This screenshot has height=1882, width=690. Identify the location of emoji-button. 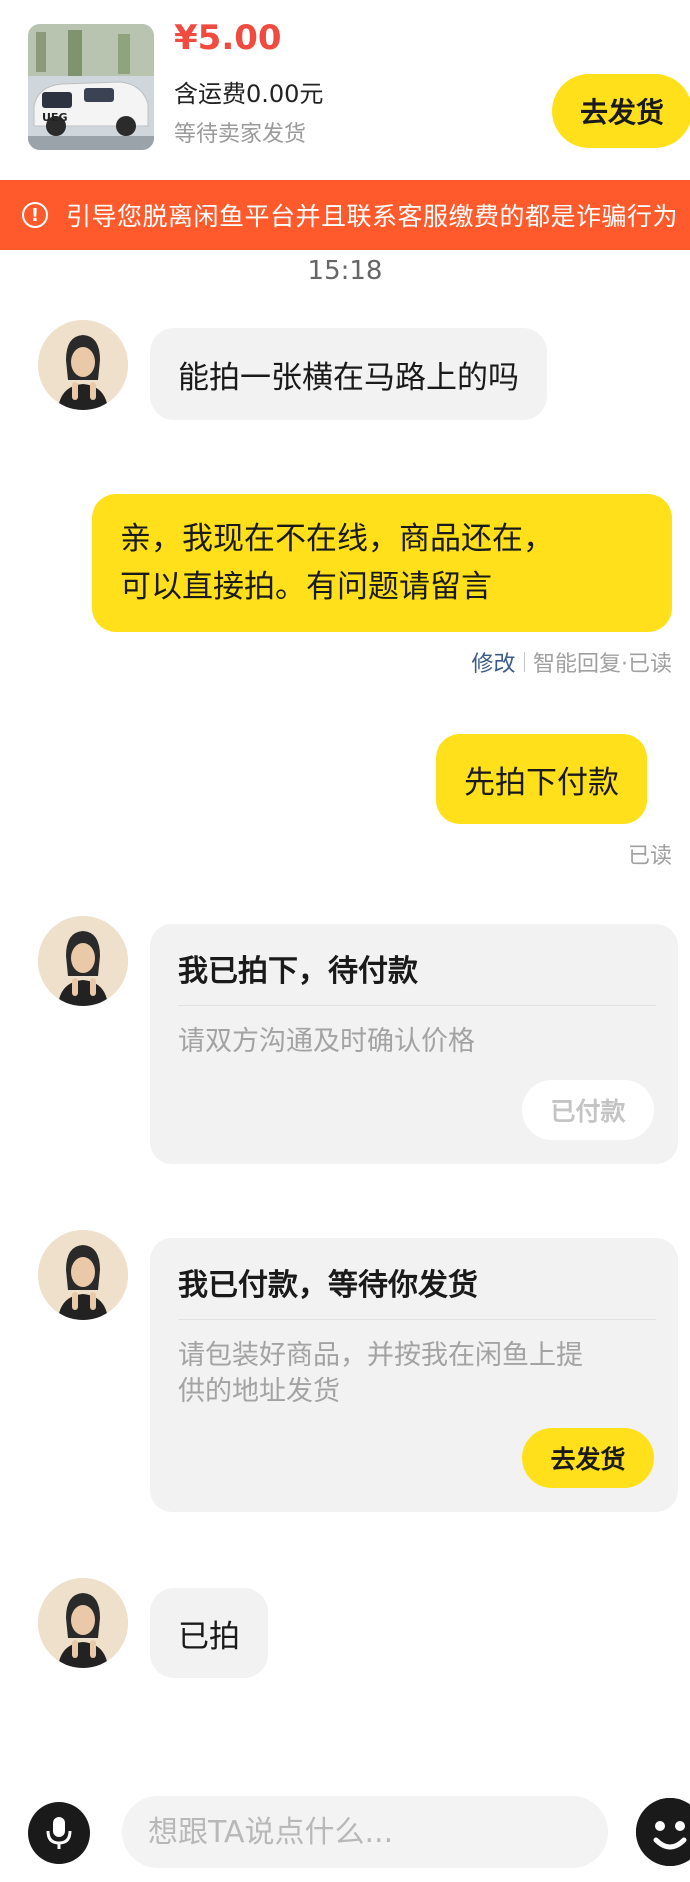
(663, 1832).